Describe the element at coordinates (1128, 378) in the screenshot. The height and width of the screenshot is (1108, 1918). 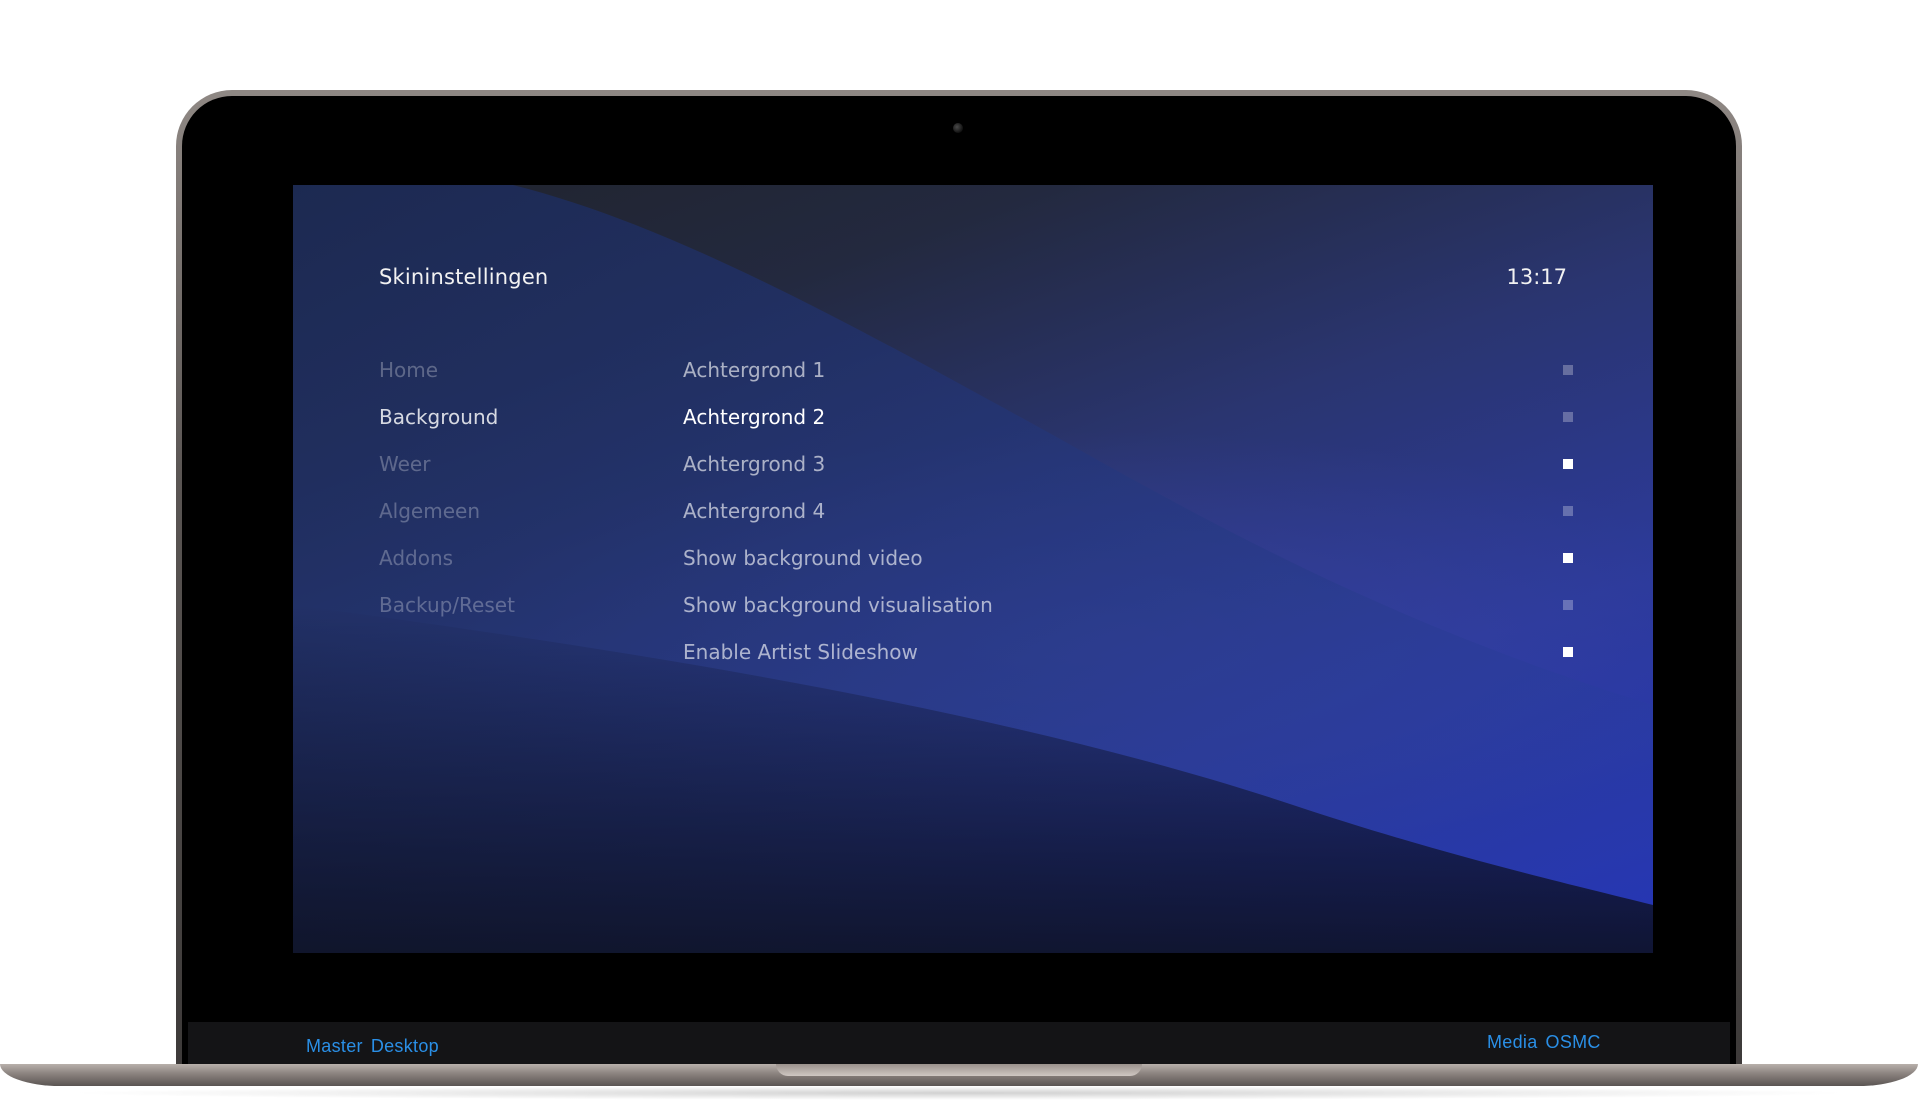
I see `setting-achtergrond-1: Achtergrond 1` at that location.